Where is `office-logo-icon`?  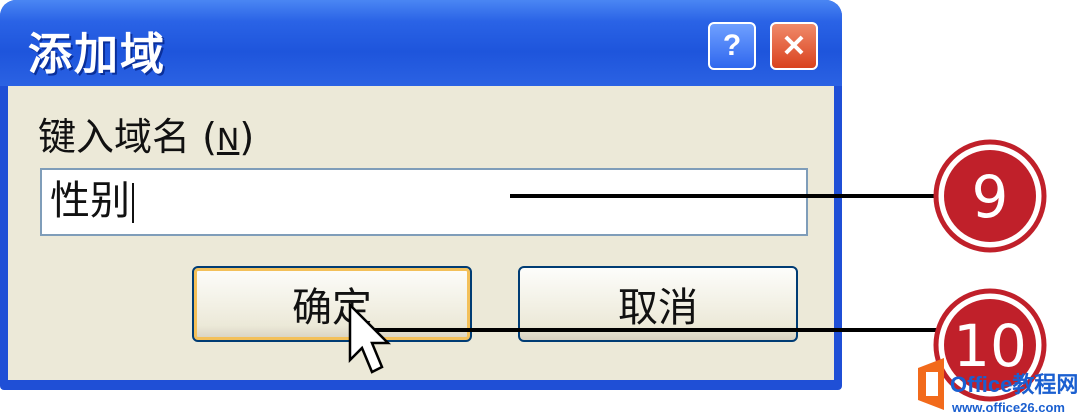 office-logo-icon is located at coordinates (931, 384).